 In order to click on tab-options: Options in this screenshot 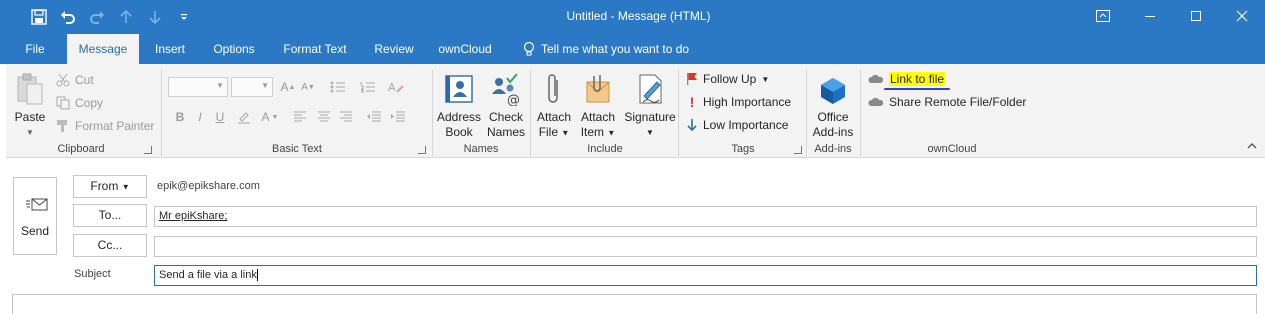, I will do `click(234, 49)`.